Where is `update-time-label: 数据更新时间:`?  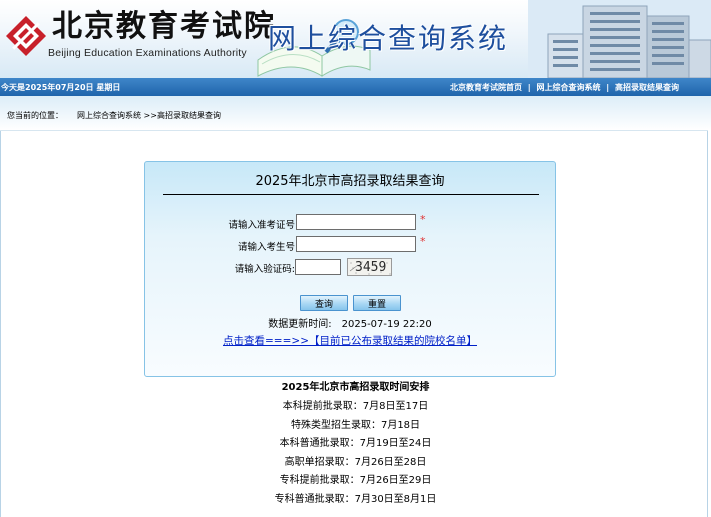 update-time-label: 数据更新时间: is located at coordinates (300, 324).